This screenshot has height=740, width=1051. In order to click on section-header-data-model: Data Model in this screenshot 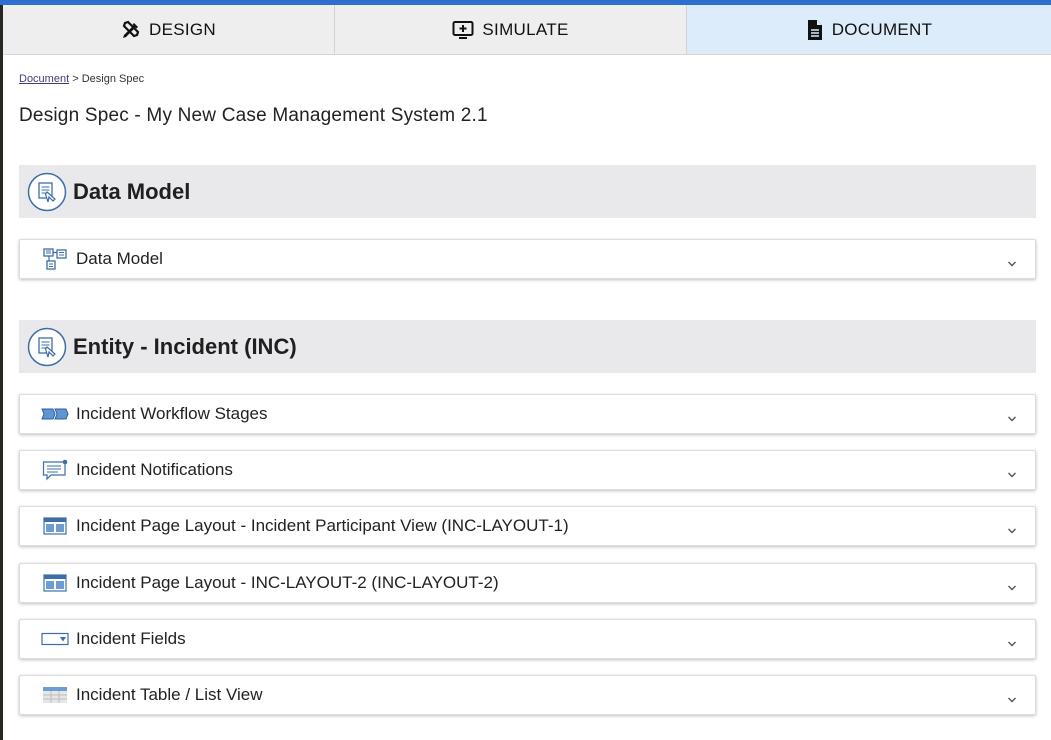, I will do `click(527, 191)`.